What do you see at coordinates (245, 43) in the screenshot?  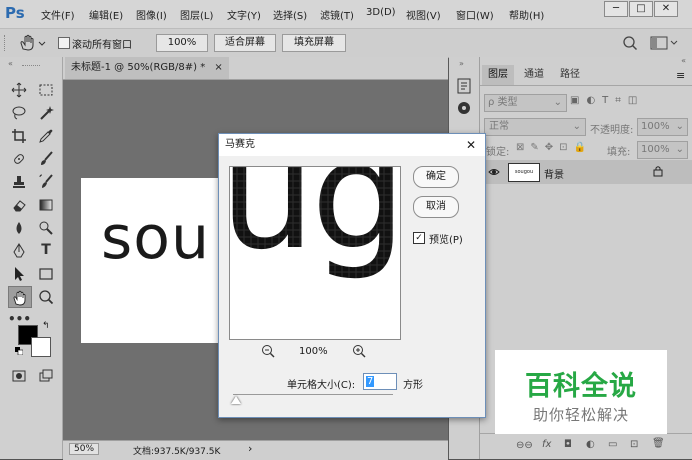 I see `fit-screen-button: 适合屏幕` at bounding box center [245, 43].